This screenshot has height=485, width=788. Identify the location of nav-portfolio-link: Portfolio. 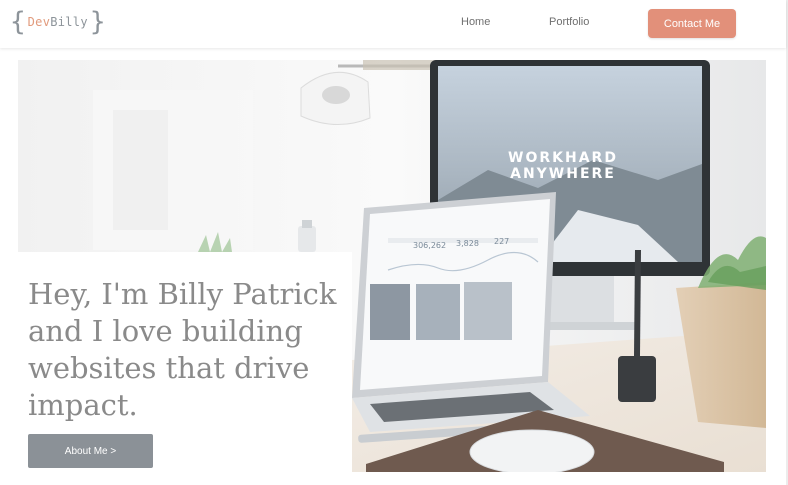
(569, 22).